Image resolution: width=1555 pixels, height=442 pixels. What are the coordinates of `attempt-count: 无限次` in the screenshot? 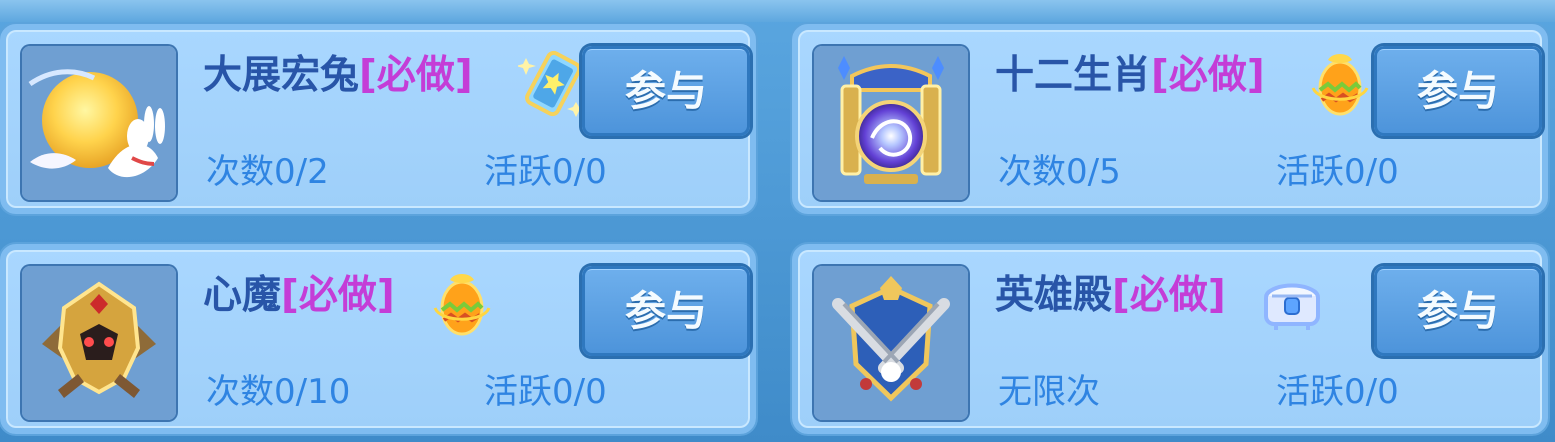 It's located at (1049, 392).